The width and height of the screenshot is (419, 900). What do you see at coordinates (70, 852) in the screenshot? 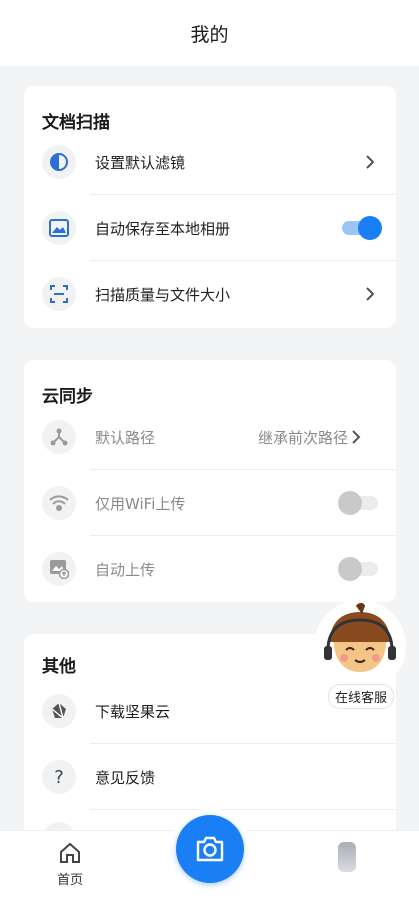
I see `home-icon` at bounding box center [70, 852].